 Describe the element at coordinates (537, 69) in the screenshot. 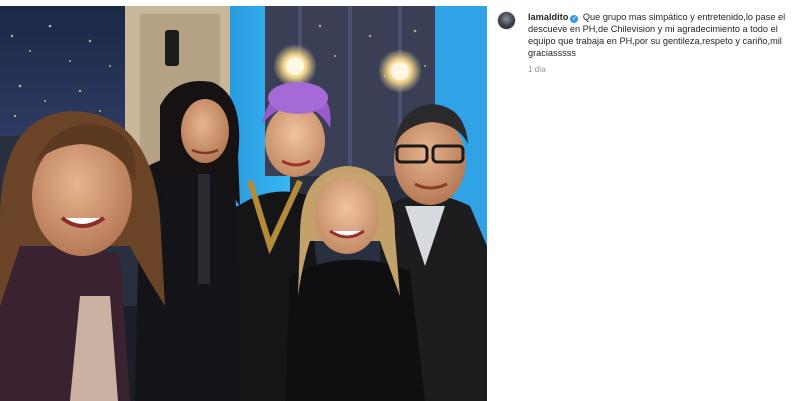

I see `post-timestamp: 1 día` at that location.